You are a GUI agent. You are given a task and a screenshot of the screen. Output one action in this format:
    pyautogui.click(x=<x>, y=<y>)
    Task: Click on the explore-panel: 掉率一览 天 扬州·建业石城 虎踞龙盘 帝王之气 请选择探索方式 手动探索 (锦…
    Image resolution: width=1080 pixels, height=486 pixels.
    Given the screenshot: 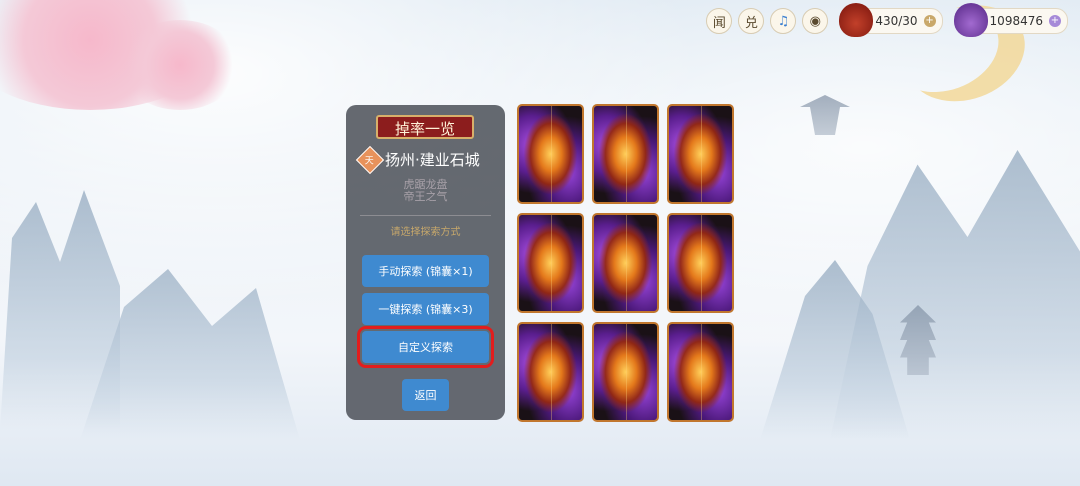 What is the action you would take?
    pyautogui.click(x=425, y=262)
    